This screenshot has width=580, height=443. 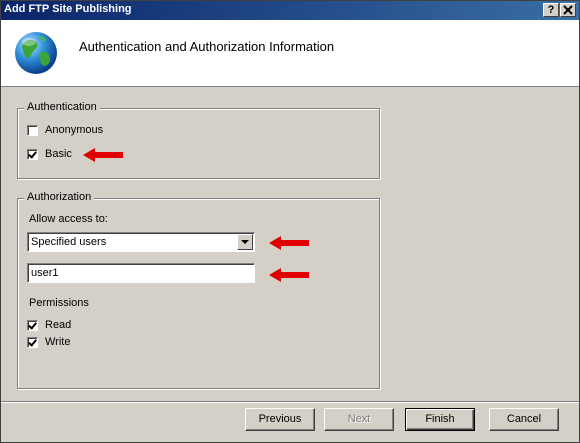 What do you see at coordinates (32, 342) in the screenshot?
I see `write-checkbox-box` at bounding box center [32, 342].